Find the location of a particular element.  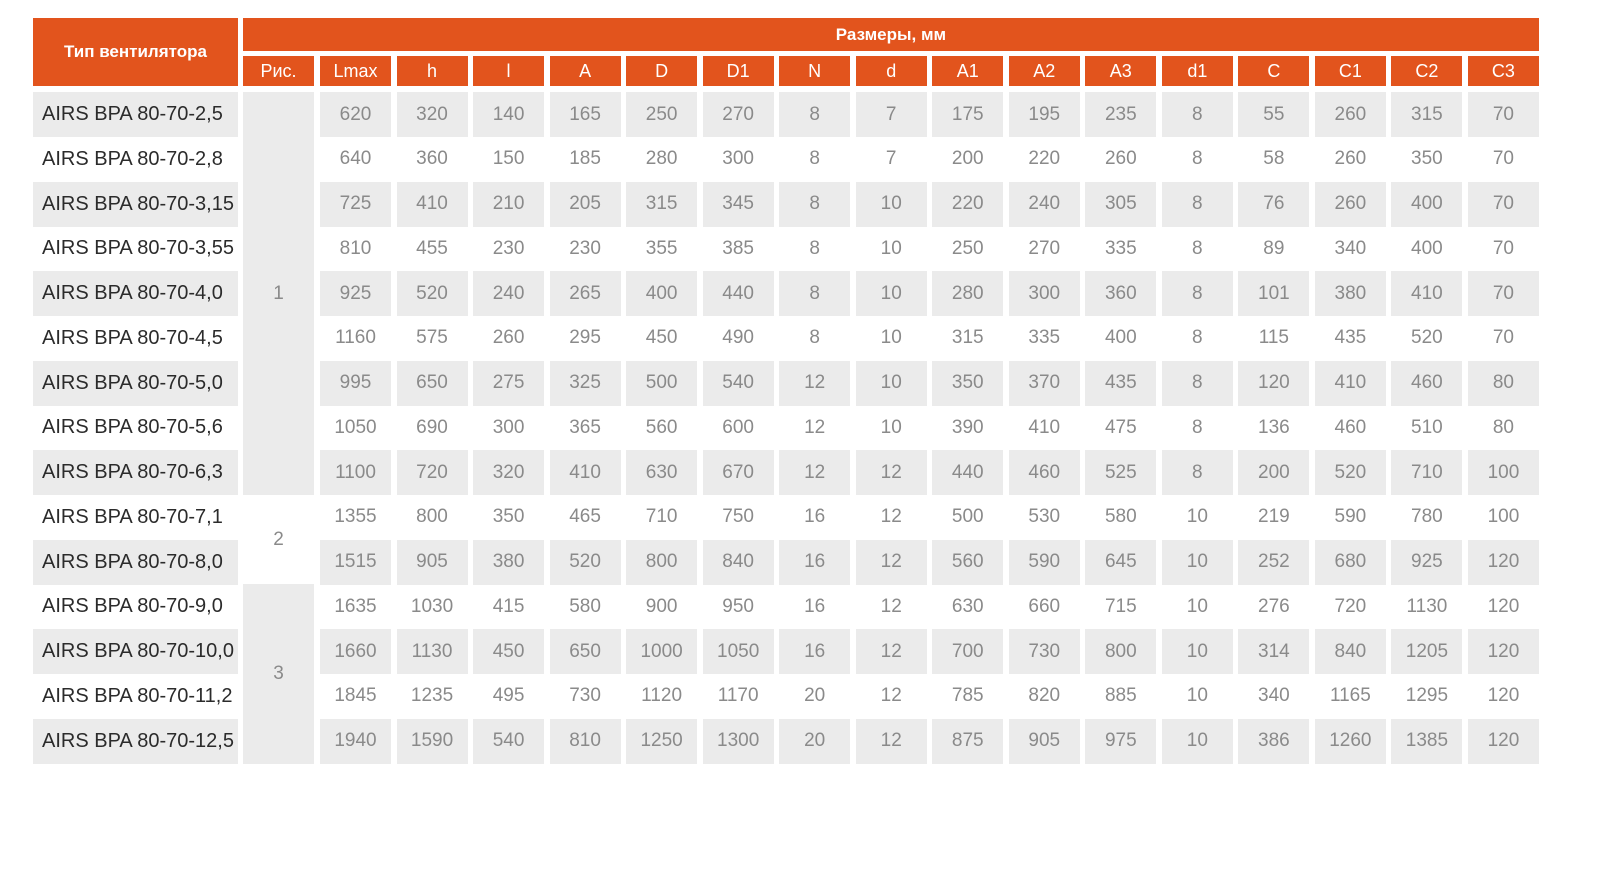

value-cell: 200 is located at coordinates (967, 159).